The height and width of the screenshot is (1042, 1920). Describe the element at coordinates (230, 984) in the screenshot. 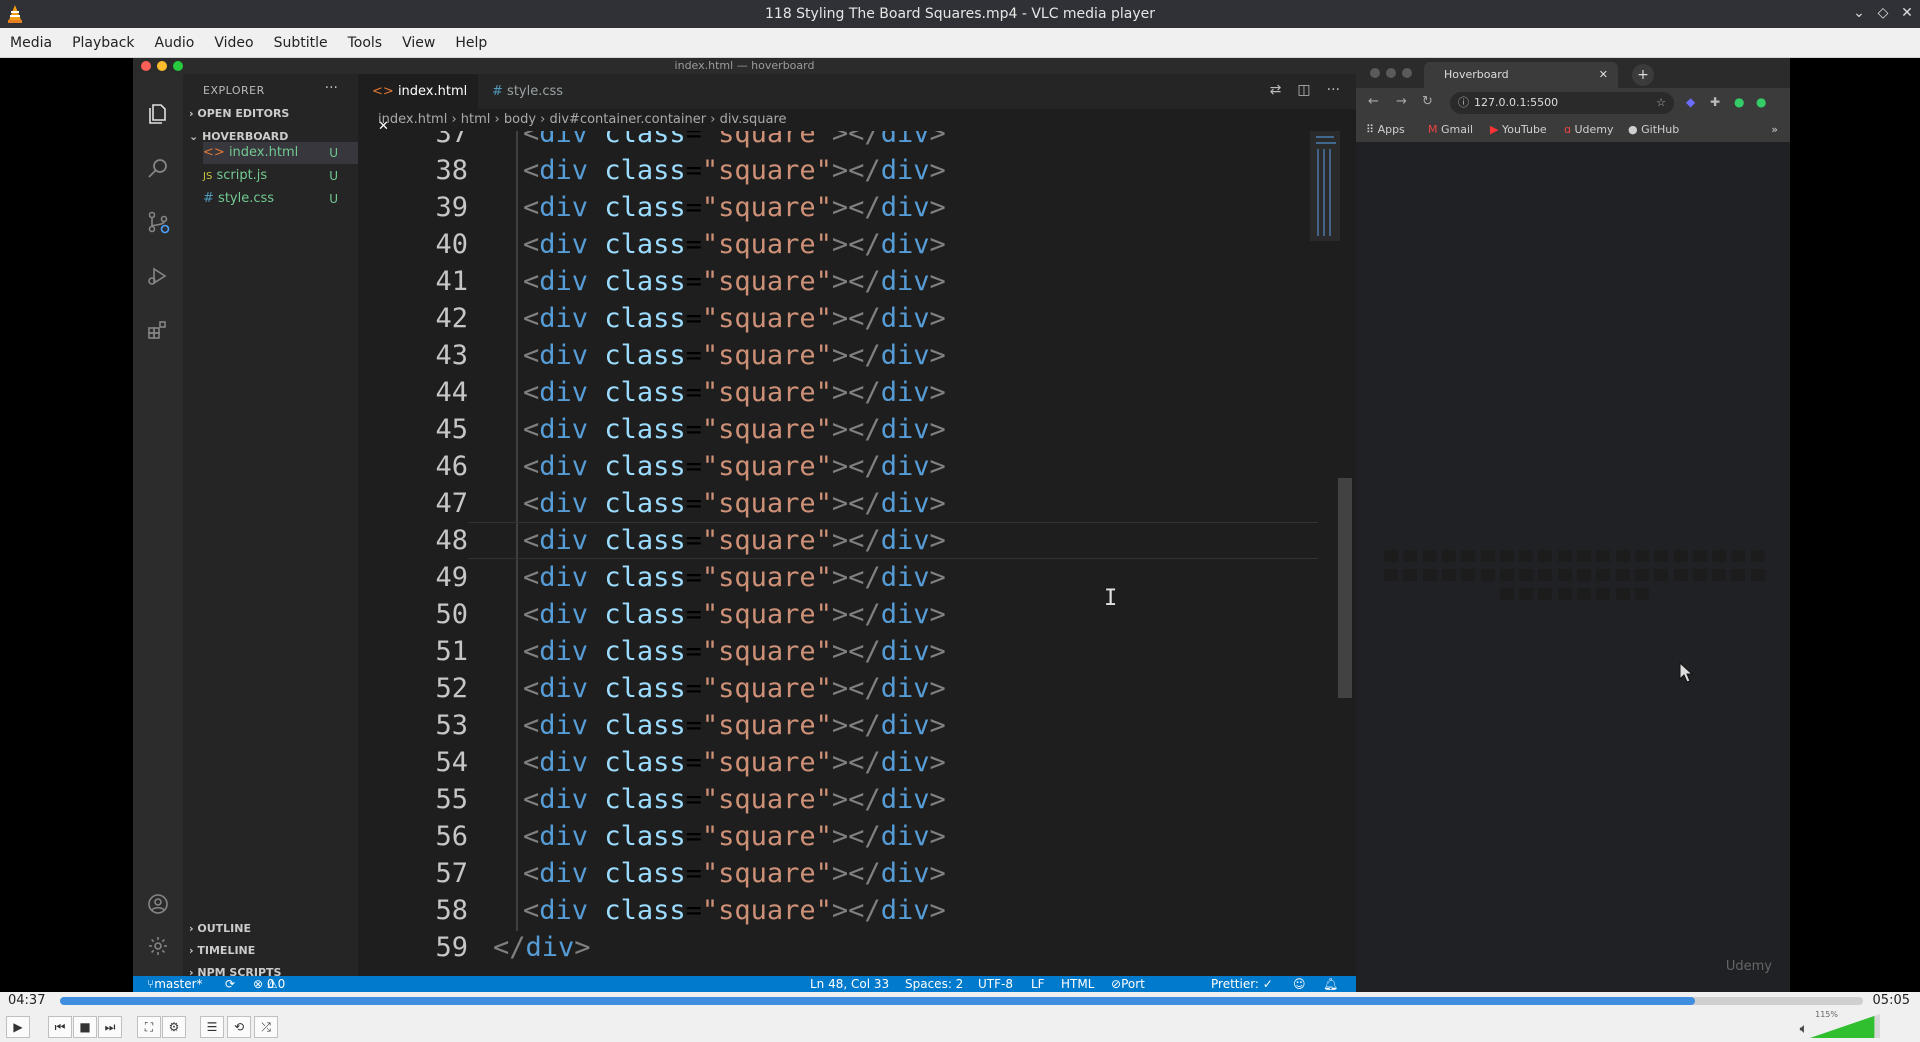

I see `sync-icon: ⟳` at that location.